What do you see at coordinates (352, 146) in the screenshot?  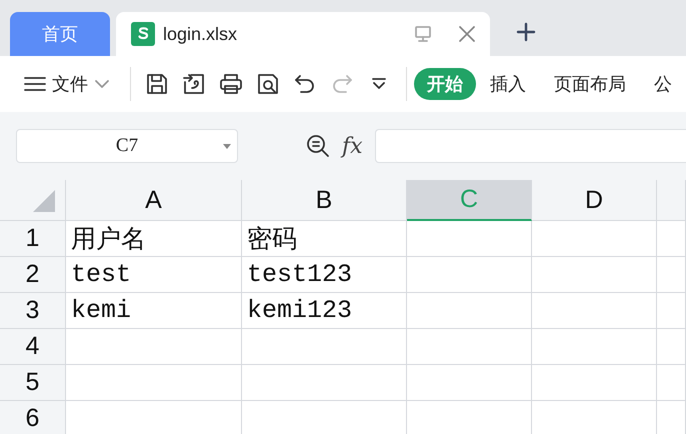 I see `function-button: fx` at bounding box center [352, 146].